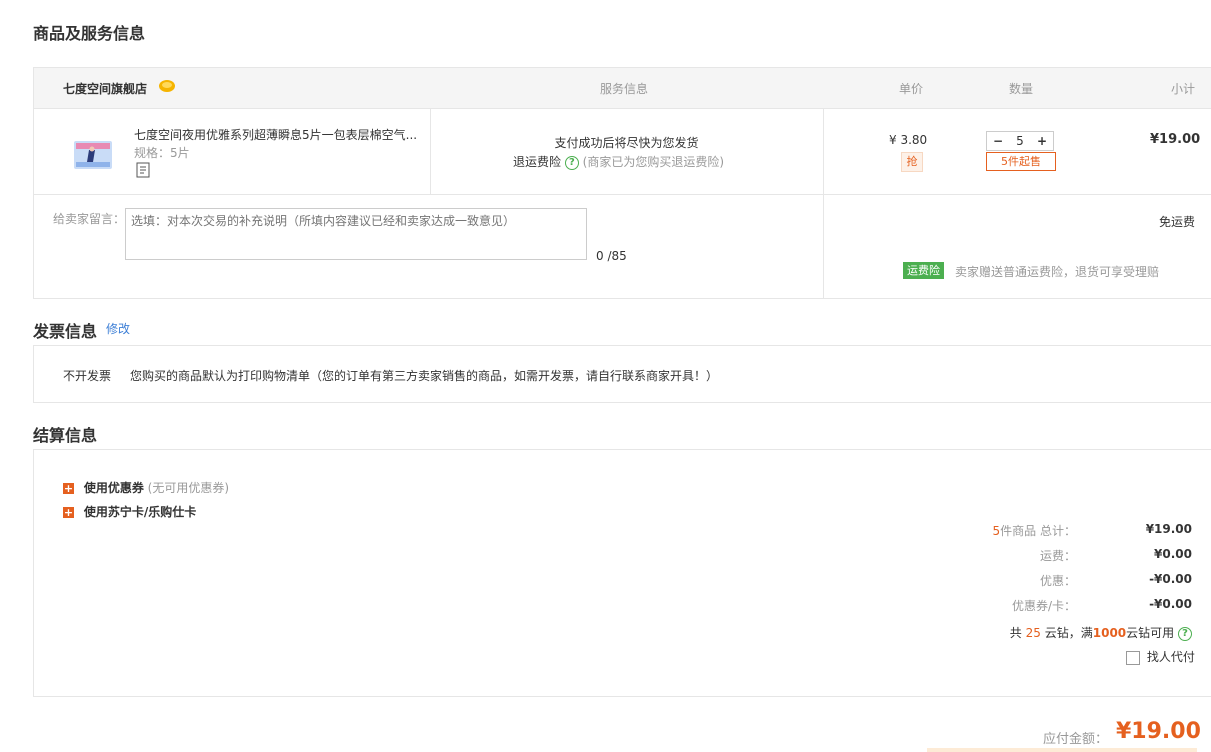 The height and width of the screenshot is (752, 1211). Describe the element at coordinates (356, 234) in the screenshot. I see `seller-message-input` at that location.